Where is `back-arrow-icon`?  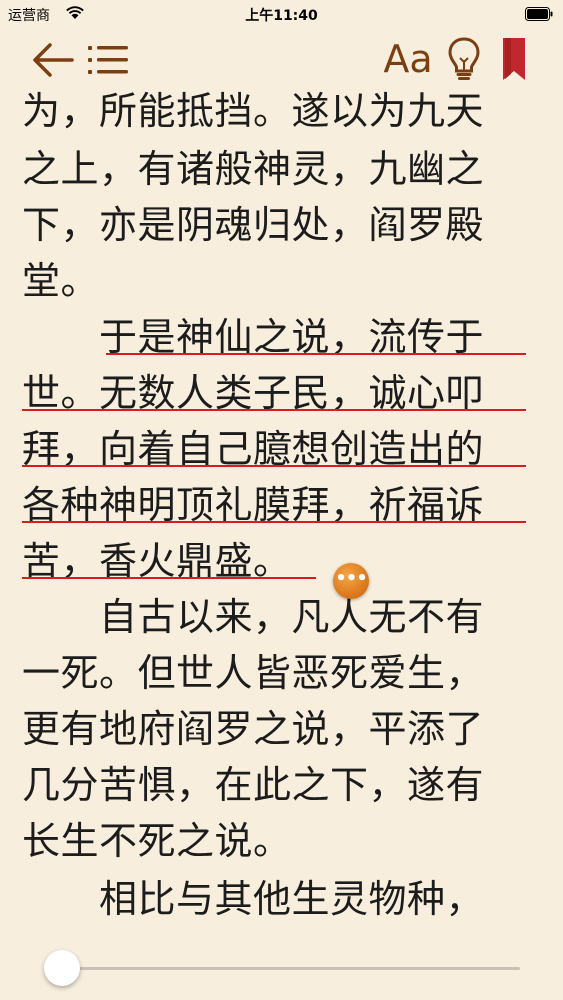 back-arrow-icon is located at coordinates (53, 60).